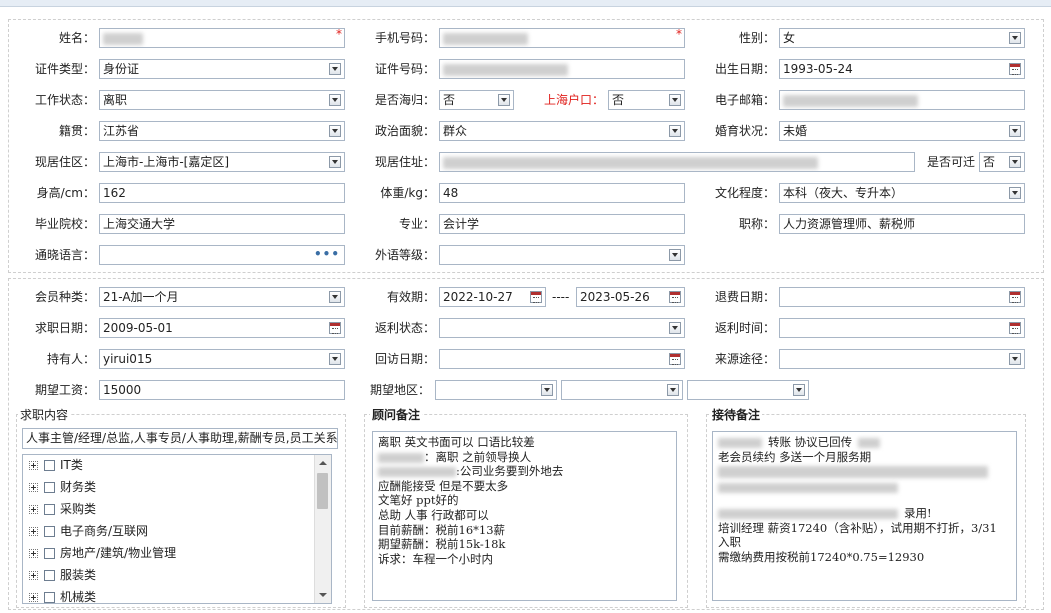 Image resolution: width=1051 pixels, height=613 pixels. Describe the element at coordinates (562, 193) in the screenshot. I see `weight-field: 48` at that location.